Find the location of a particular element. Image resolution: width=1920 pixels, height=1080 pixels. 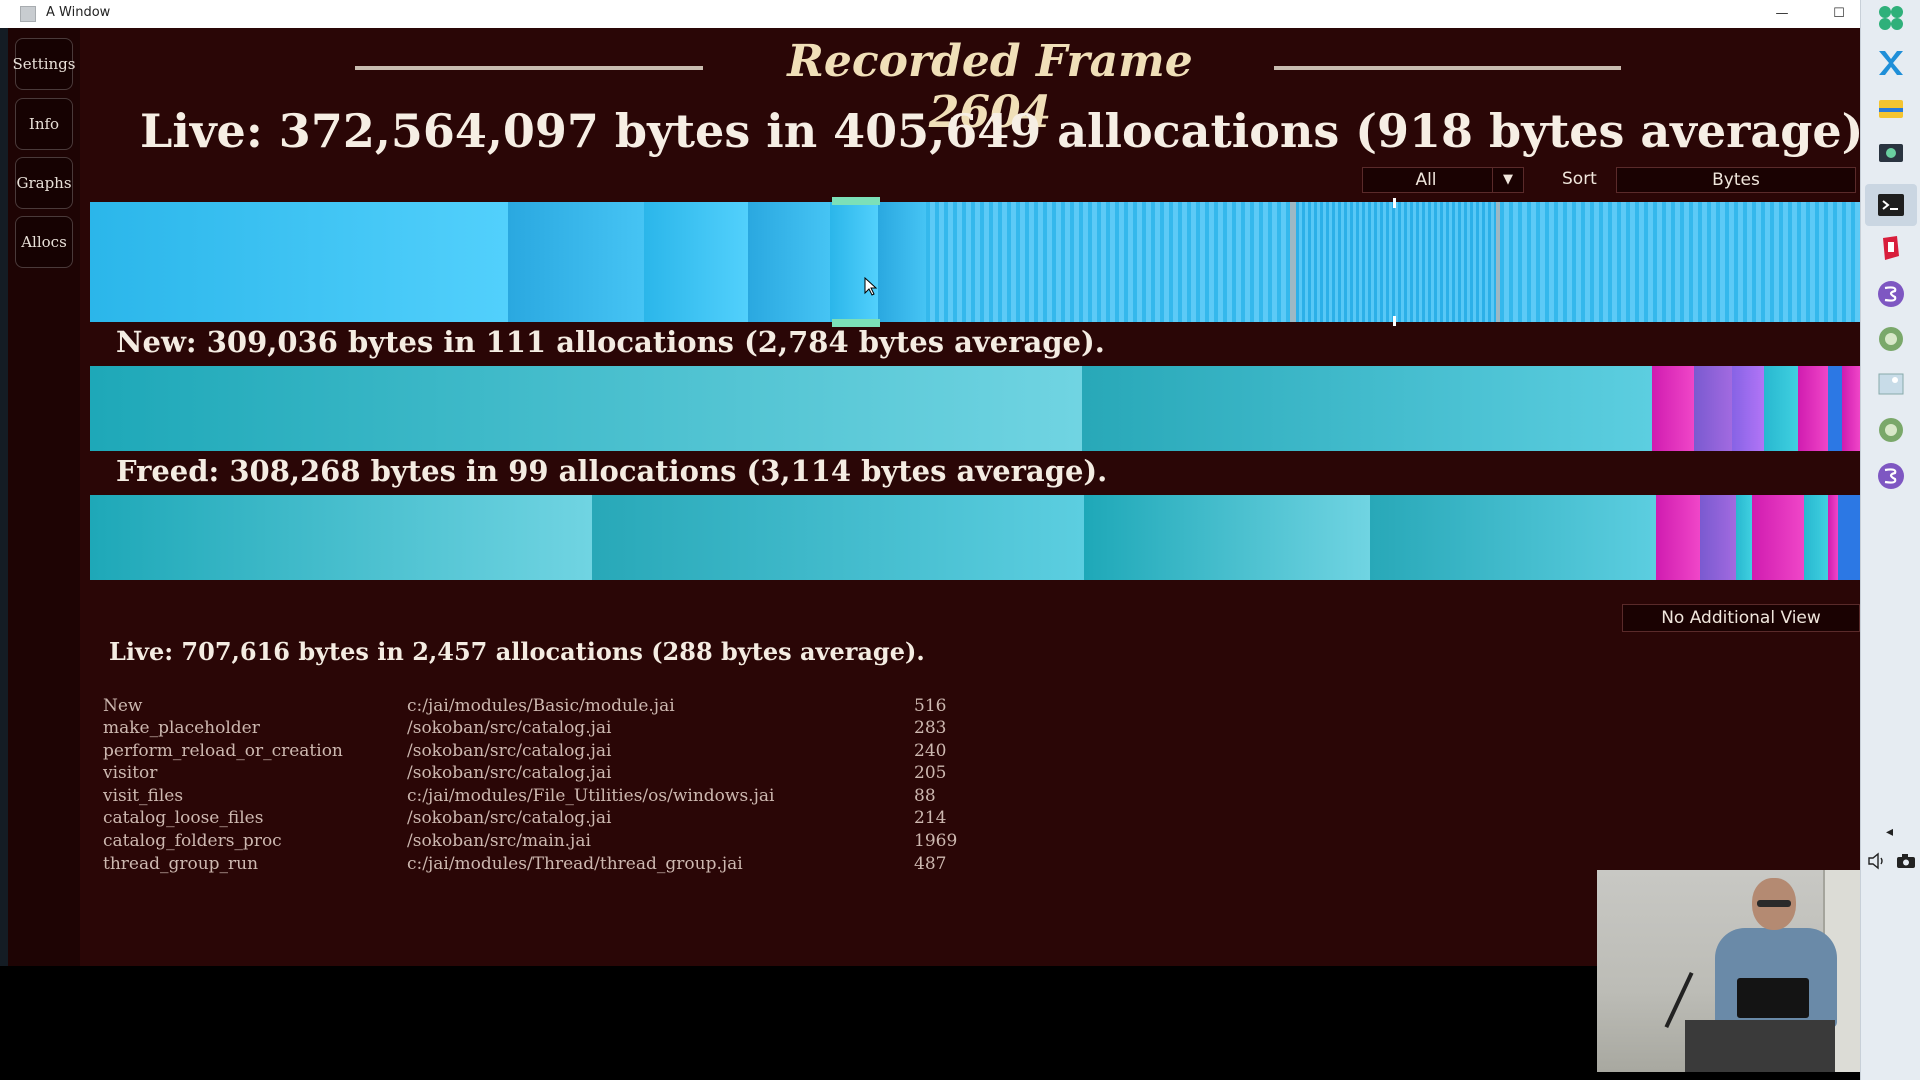

recycle-icon is located at coordinates (1891, 339).